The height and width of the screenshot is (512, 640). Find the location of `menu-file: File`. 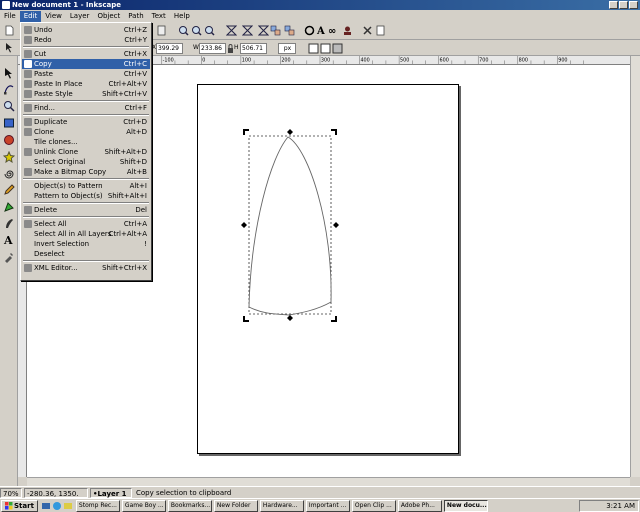

menu-file: File is located at coordinates (10, 16).